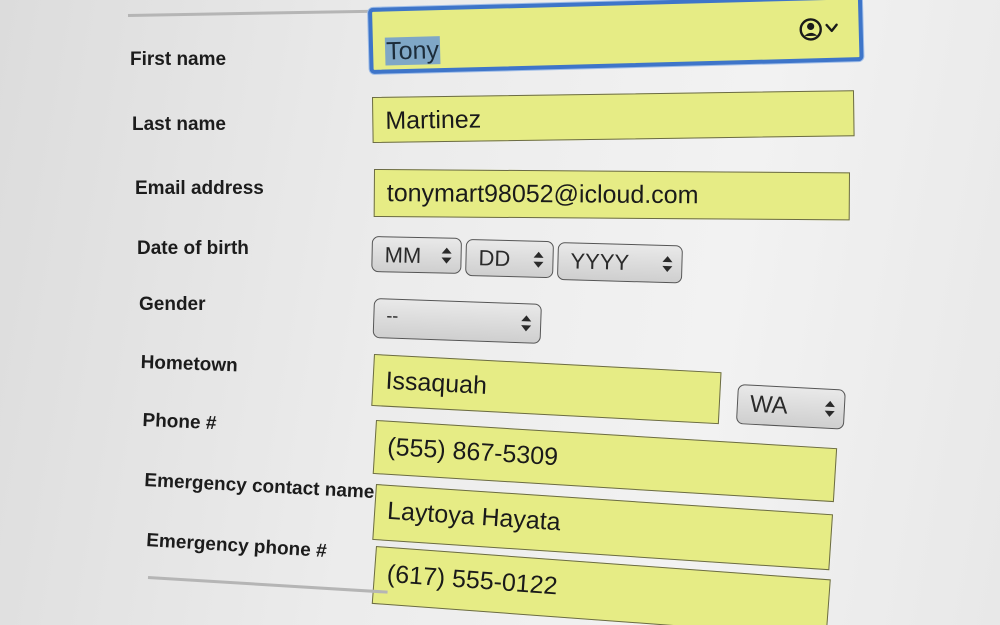 This screenshot has width=1000, height=625. What do you see at coordinates (178, 59) in the screenshot?
I see `first-name-label: First name` at bounding box center [178, 59].